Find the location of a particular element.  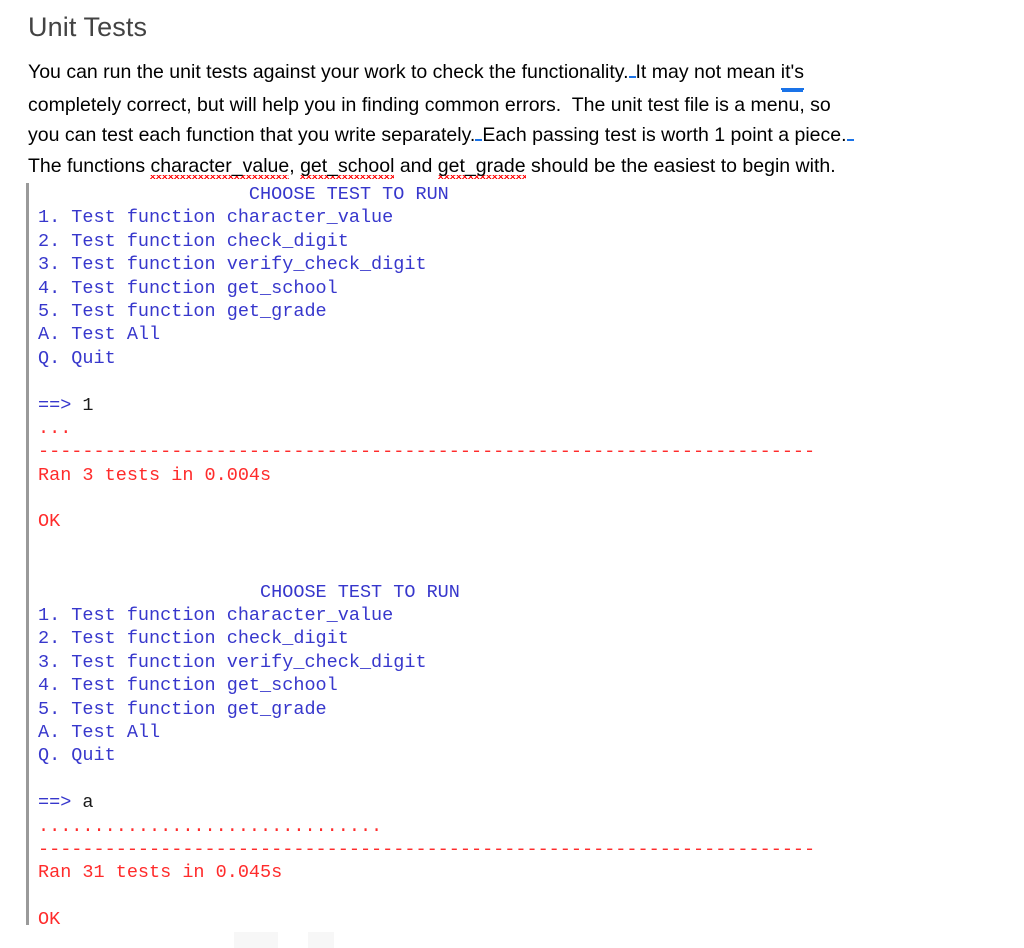

menu-item-2-q: Q. Quit is located at coordinates (512, 755).